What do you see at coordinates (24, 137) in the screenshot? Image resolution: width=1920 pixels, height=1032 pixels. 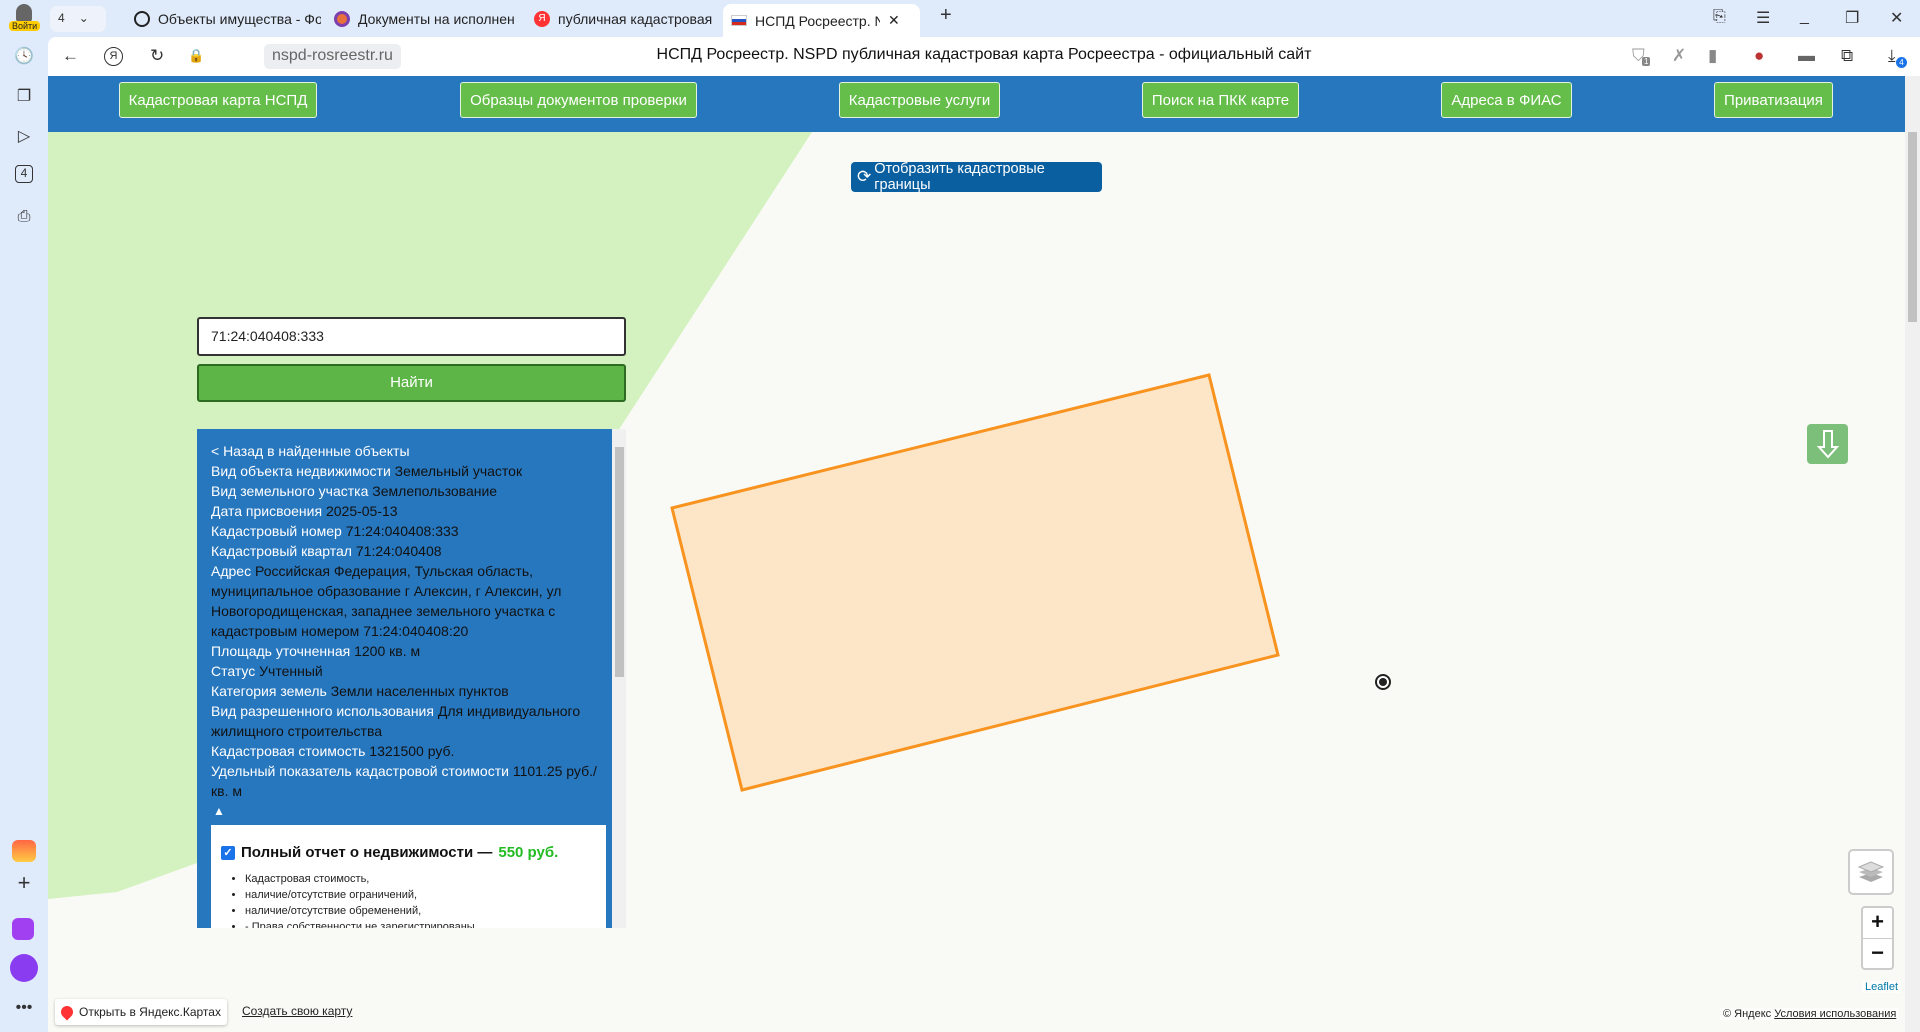 I see `video-icon: ▷` at bounding box center [24, 137].